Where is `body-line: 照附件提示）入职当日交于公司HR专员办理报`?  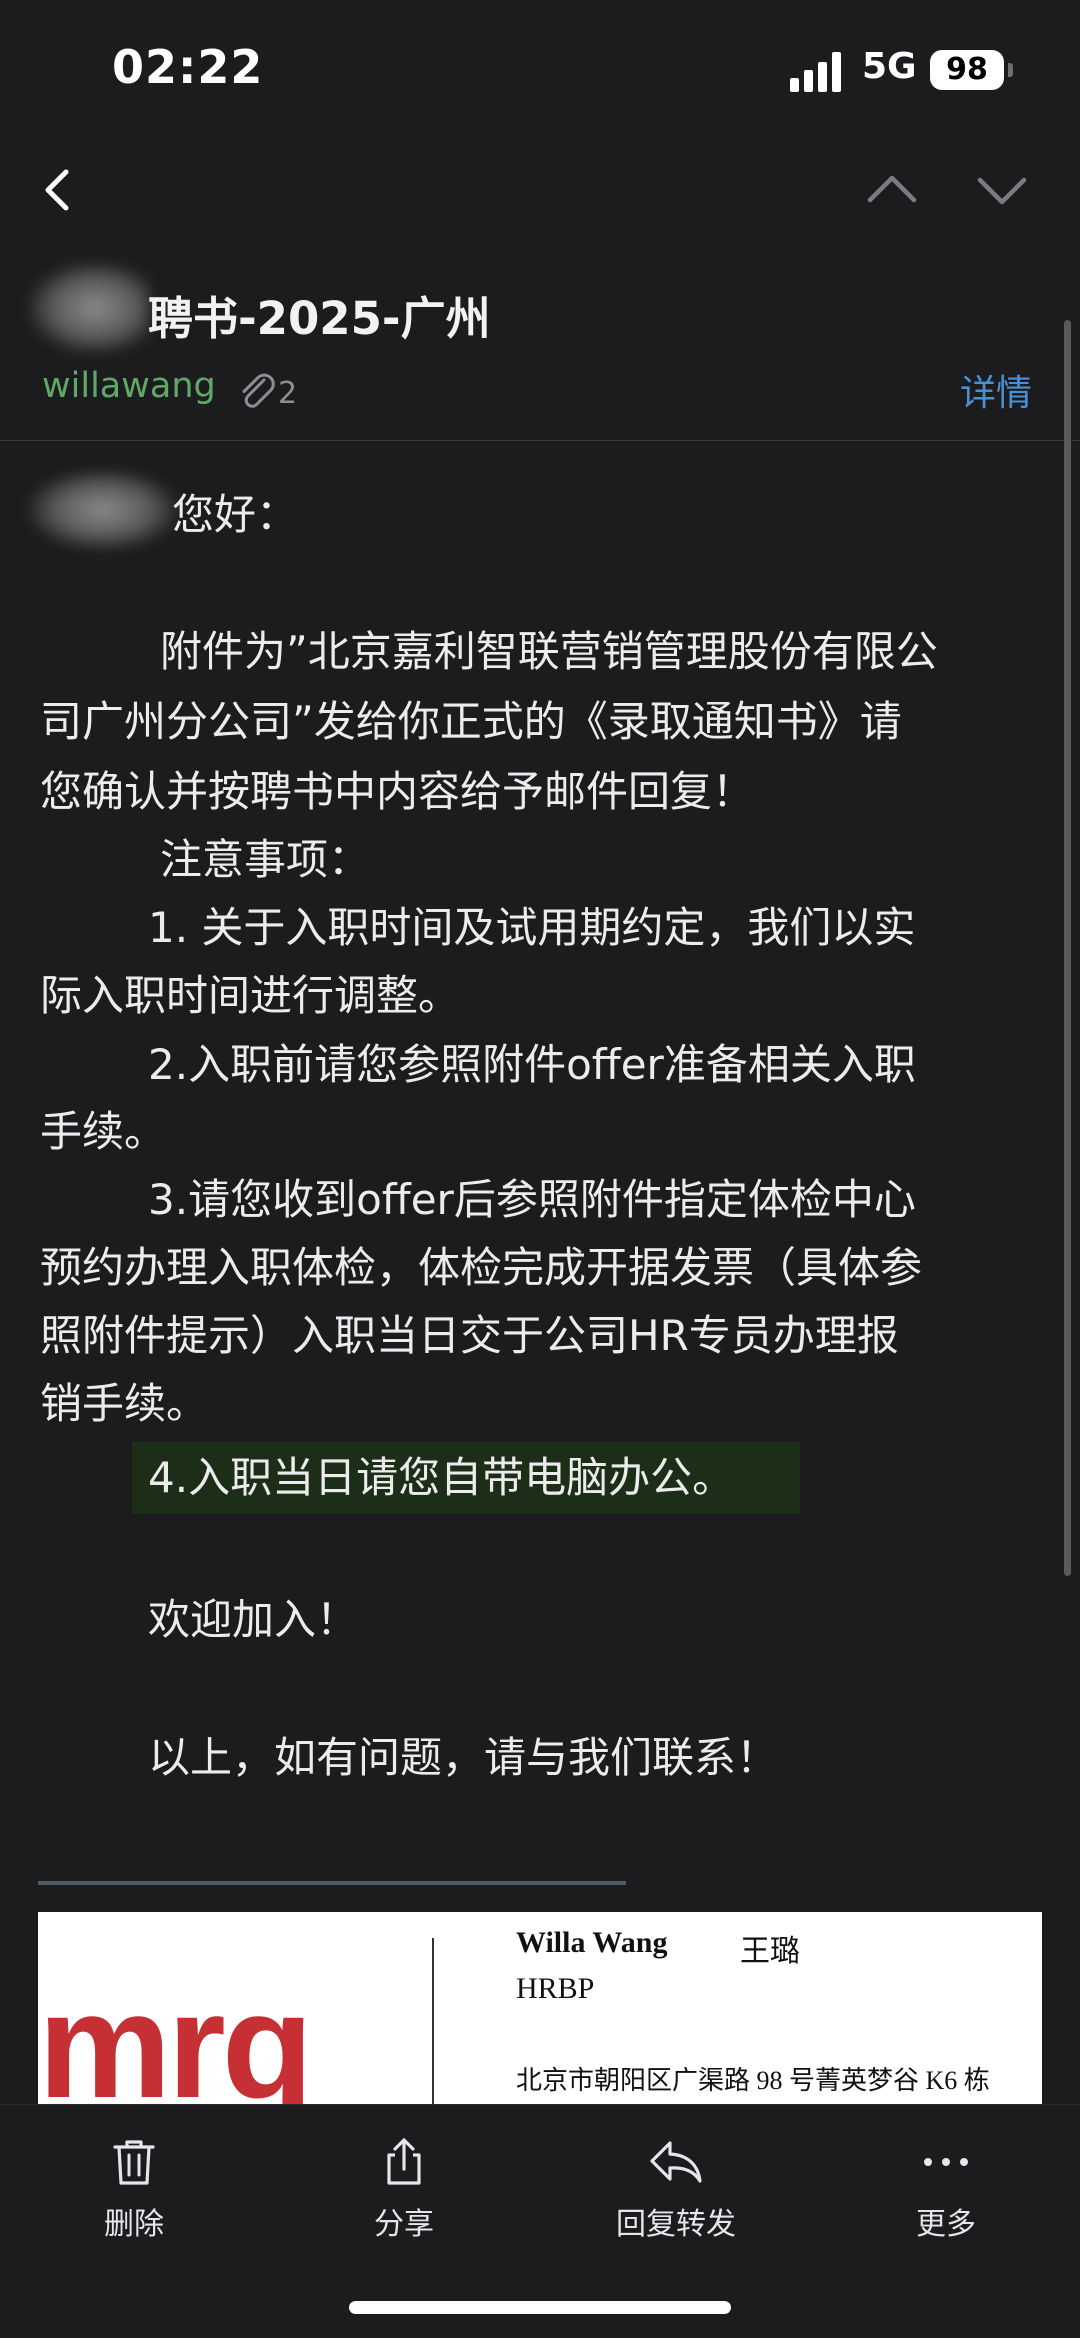 body-line: 照附件提示）入职当日交于公司HR专员办理报 is located at coordinates (469, 1335).